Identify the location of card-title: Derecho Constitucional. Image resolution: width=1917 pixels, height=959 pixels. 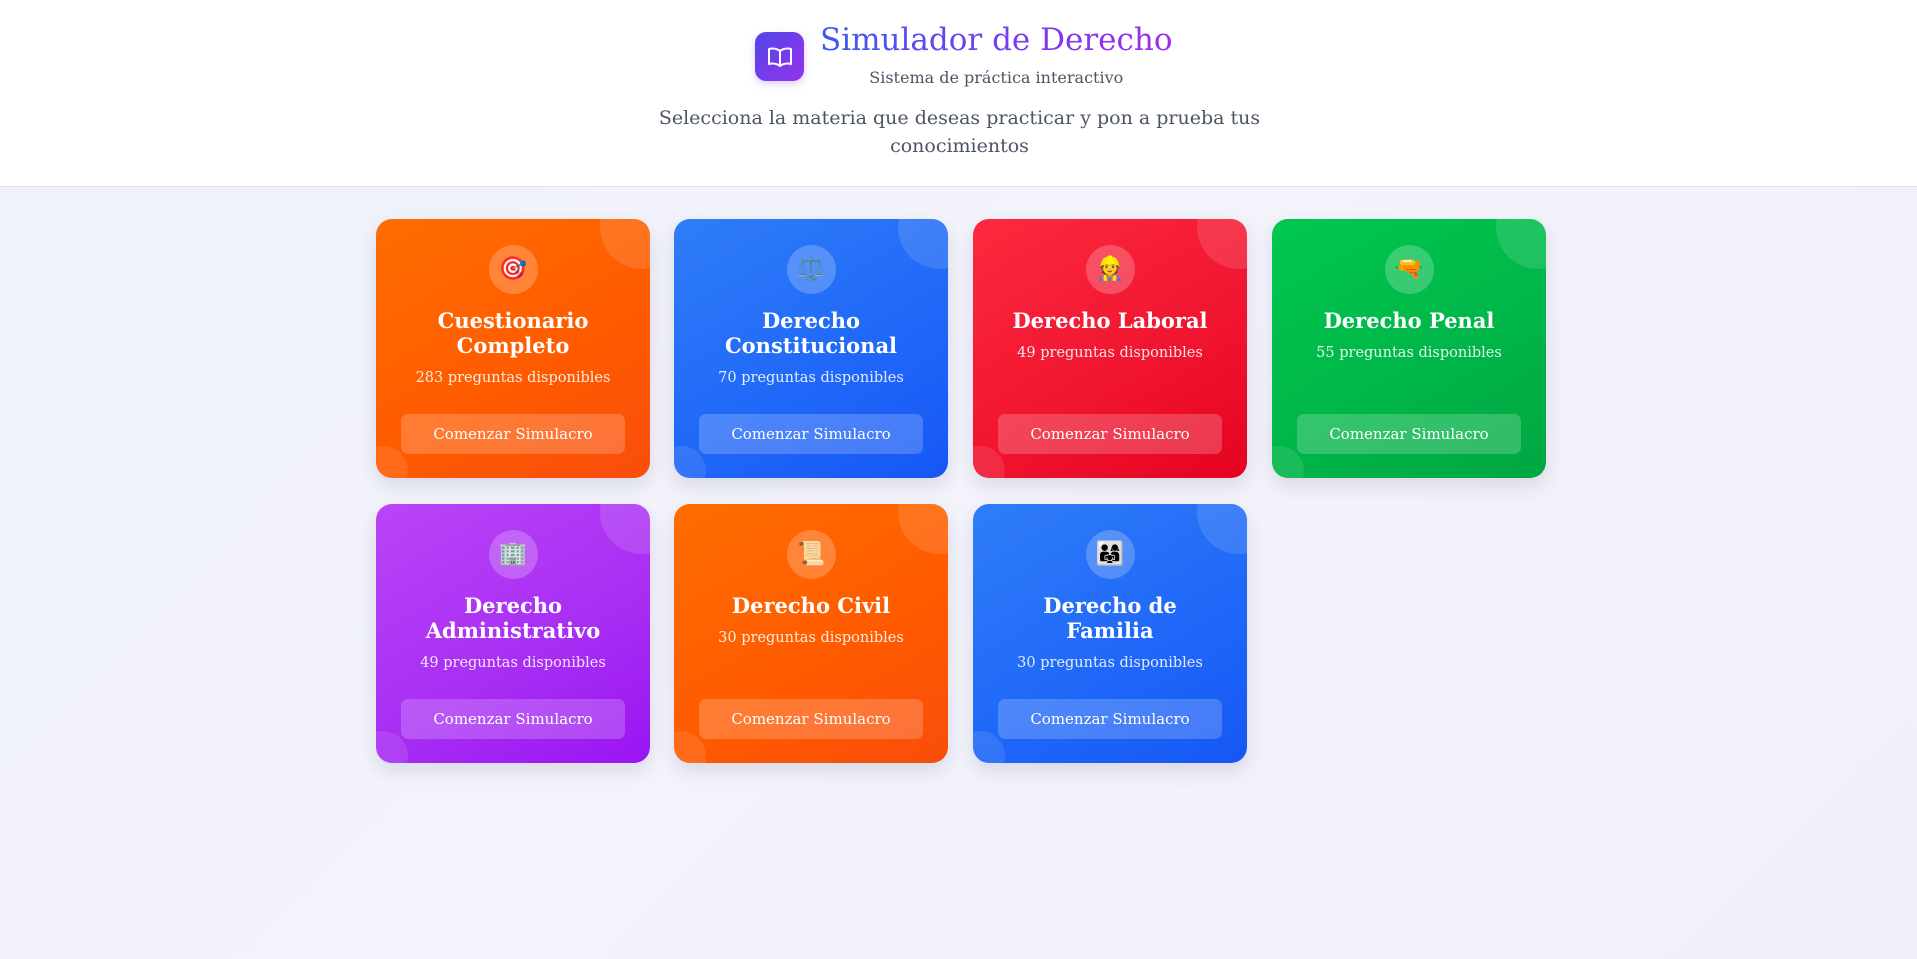
(811, 333).